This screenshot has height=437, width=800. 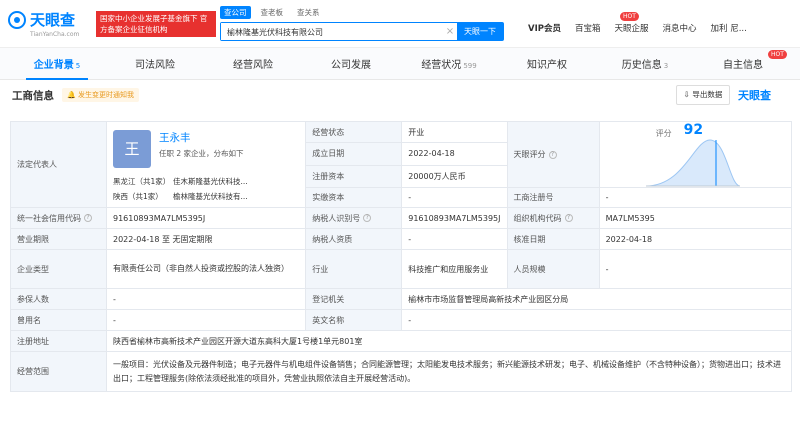 What do you see at coordinates (449, 341) in the screenshot?
I see `address-value: 陕西省榆林市高新技术产业园区开源大道东高科大厦1号楼1单元801室` at bounding box center [449, 341].